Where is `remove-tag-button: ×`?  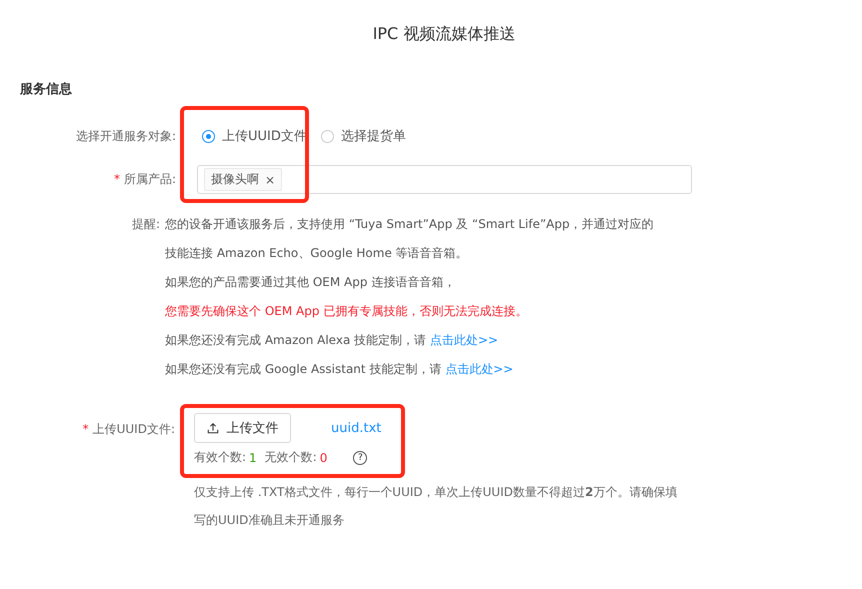
remove-tag-button: × is located at coordinates (270, 179).